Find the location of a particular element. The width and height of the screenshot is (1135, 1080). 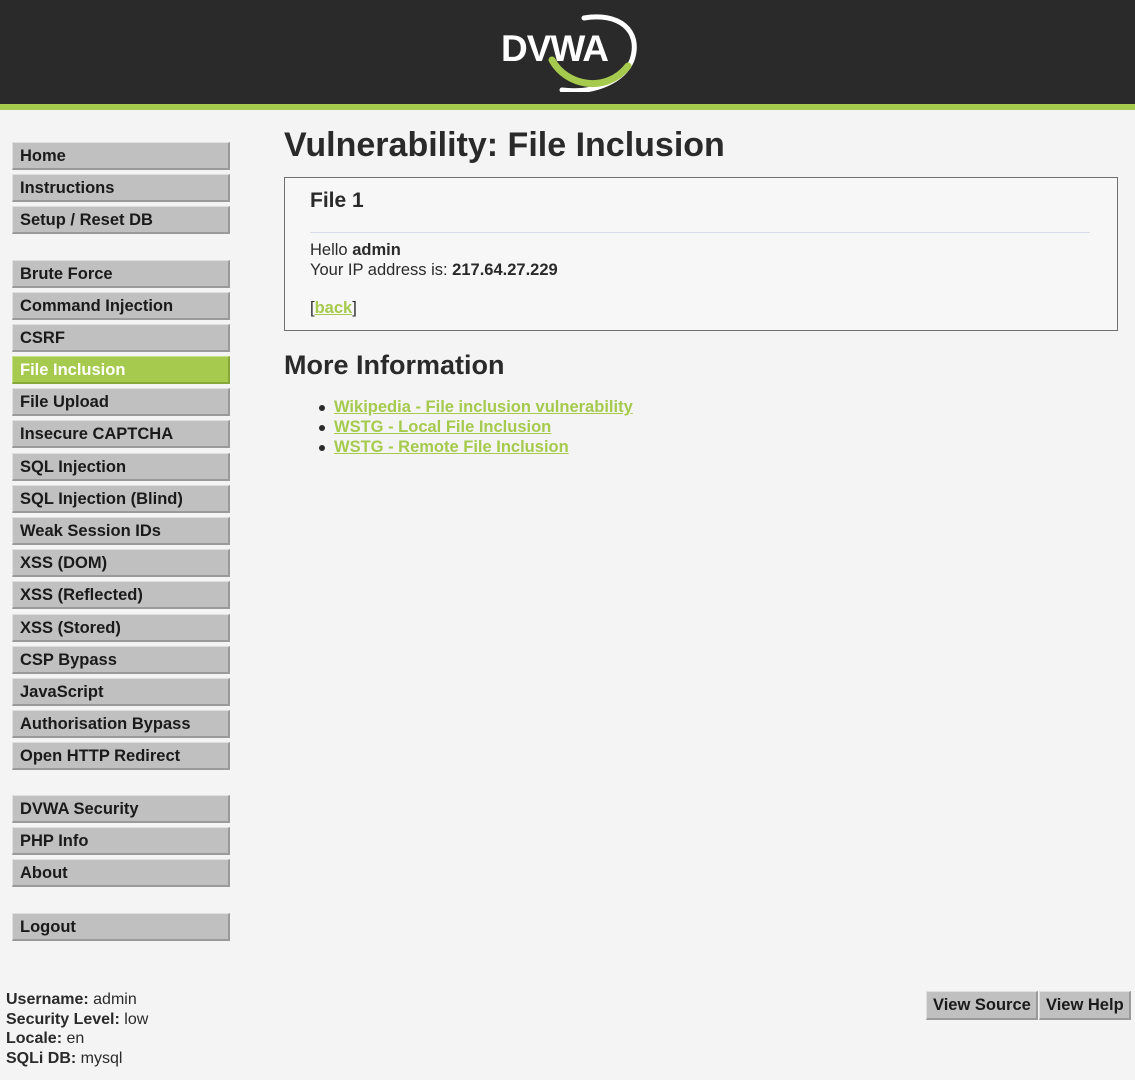

sidebar-item-insecure-captcha: Insecure CAPTCHA is located at coordinates (121, 434).